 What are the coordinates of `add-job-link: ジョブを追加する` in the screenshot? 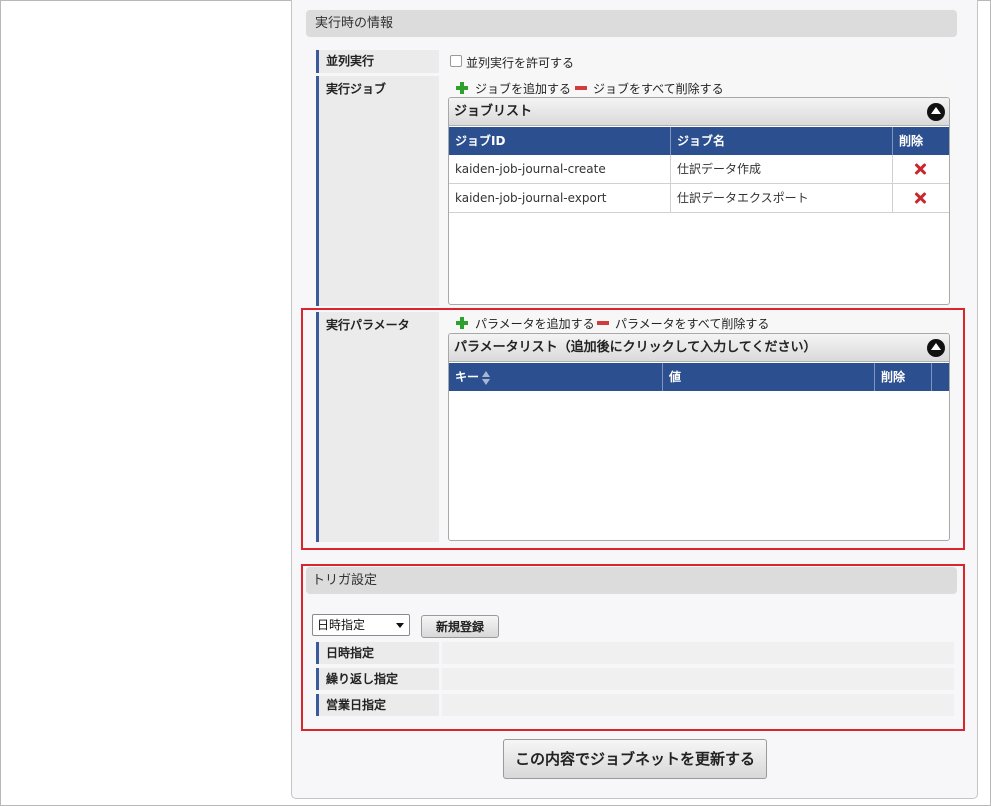 It's located at (523, 88).